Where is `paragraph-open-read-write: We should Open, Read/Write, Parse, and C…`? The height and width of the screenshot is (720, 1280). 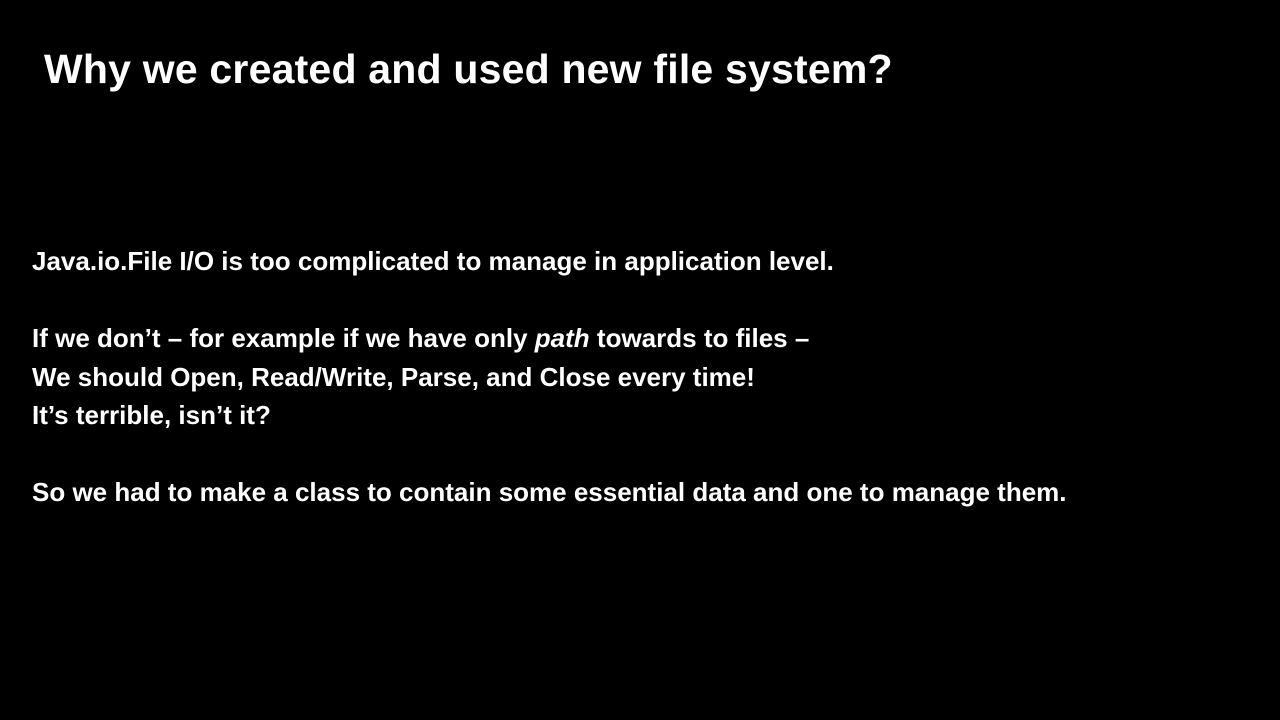
paragraph-open-read-write: We should Open, Read/Write, Parse, and C… is located at coordinates (393, 376).